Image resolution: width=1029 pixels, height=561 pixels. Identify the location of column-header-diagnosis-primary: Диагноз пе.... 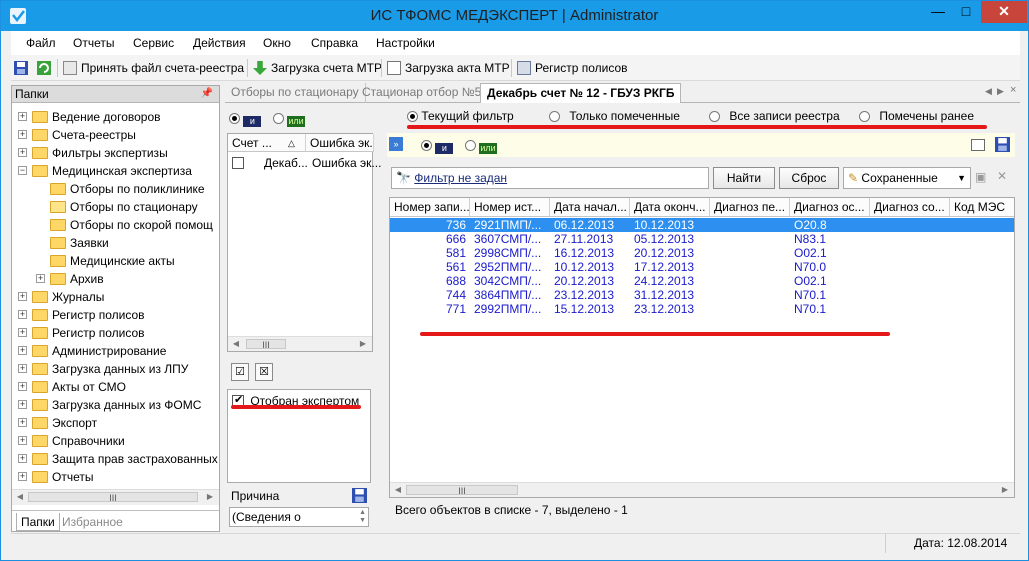
(750, 207).